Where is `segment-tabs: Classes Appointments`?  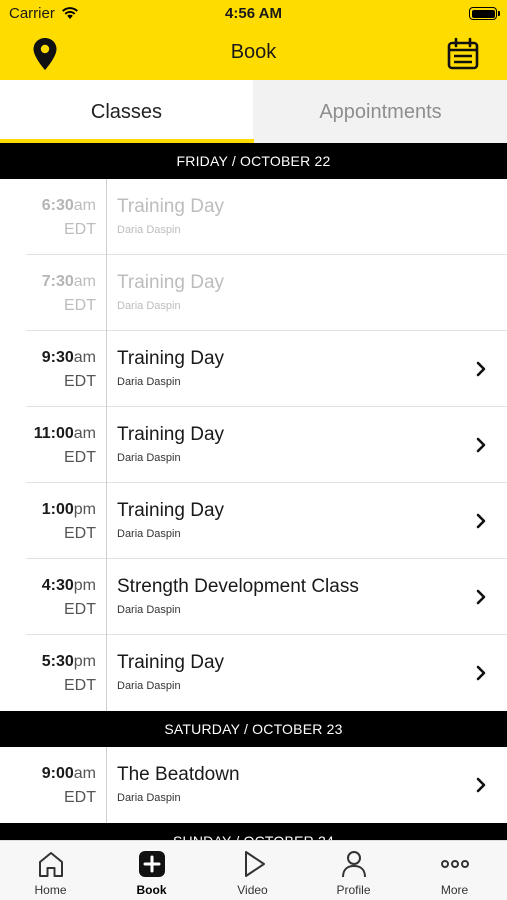
segment-tabs: Classes Appointments is located at coordinates (253, 111).